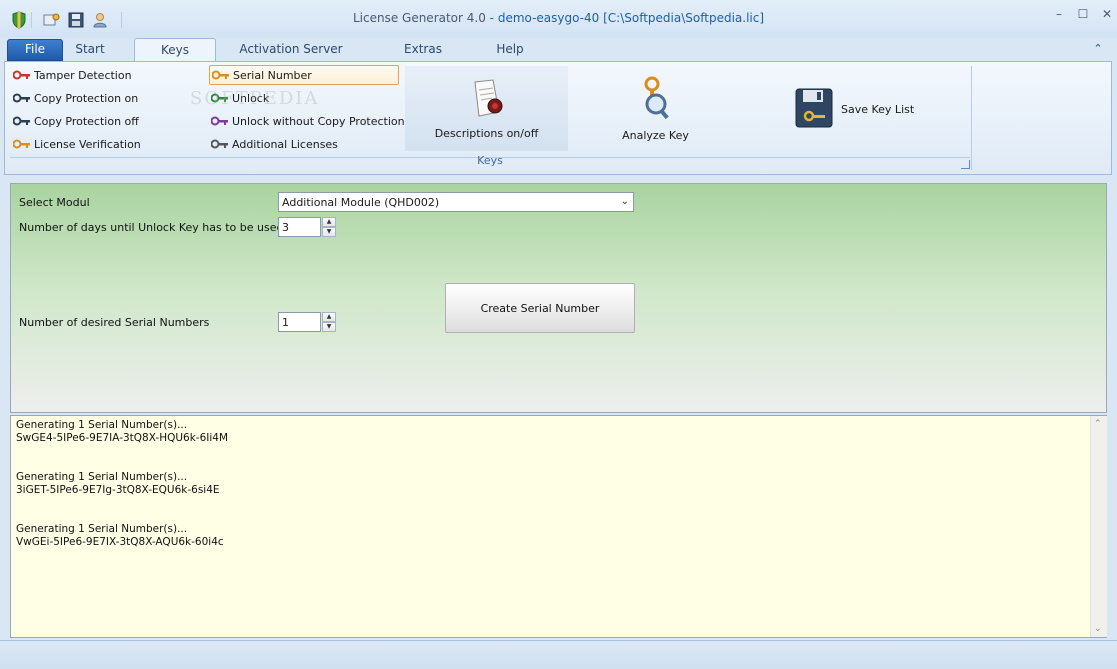 This screenshot has width=1117, height=669. What do you see at coordinates (965, 164) in the screenshot?
I see `group-launcher-icon` at bounding box center [965, 164].